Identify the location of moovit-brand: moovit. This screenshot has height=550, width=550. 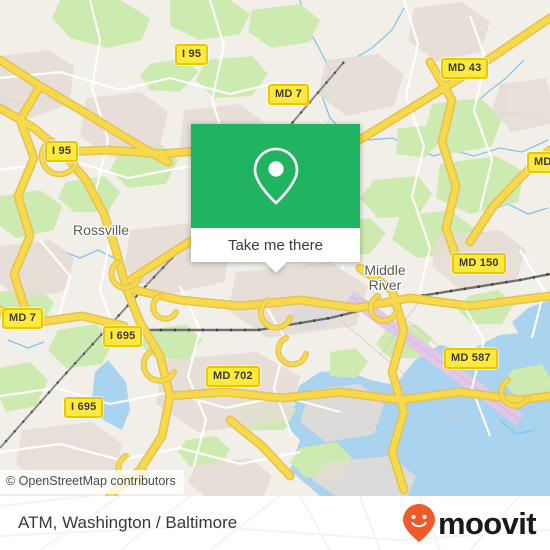
(469, 523).